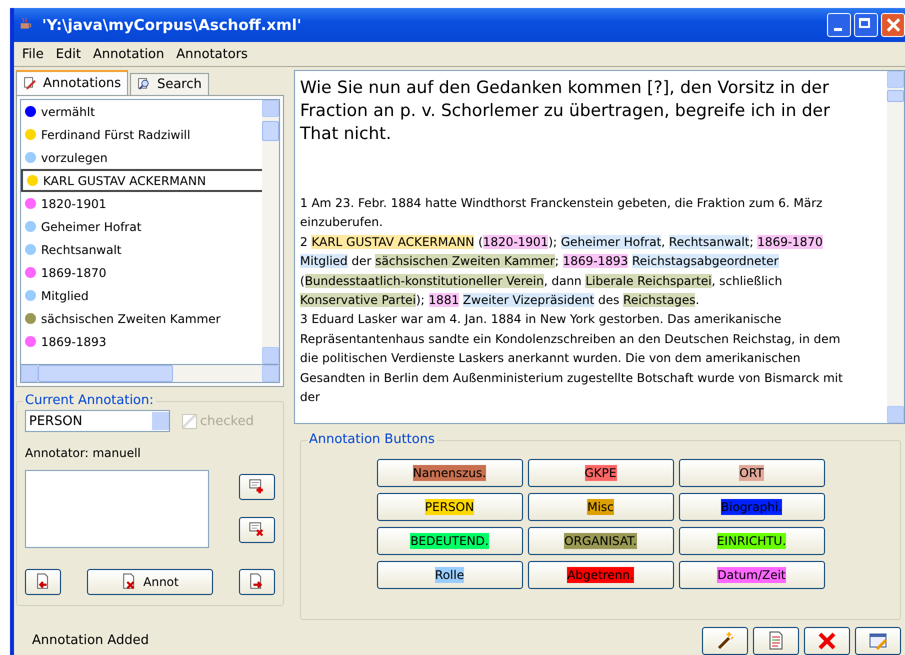 This screenshot has width=905, height=655. Describe the element at coordinates (751, 541) in the screenshot. I see `annotation-type-button: EINRICHTU.` at that location.